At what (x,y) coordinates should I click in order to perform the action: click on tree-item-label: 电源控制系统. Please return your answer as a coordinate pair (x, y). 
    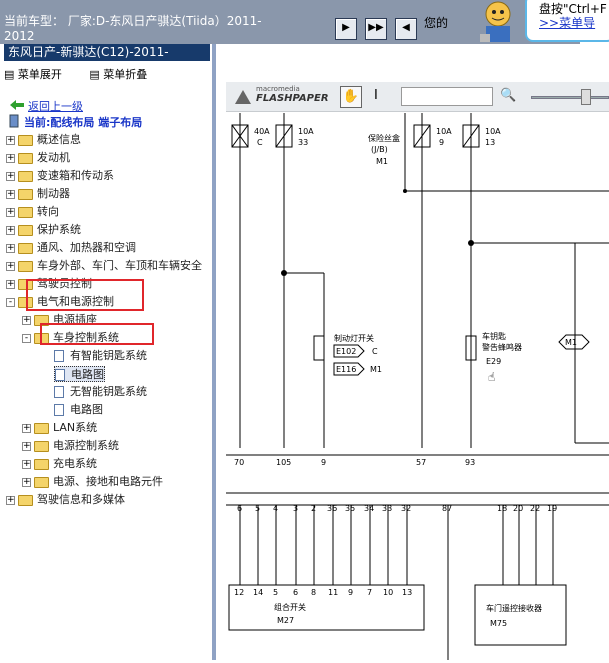
    Looking at the image, I should click on (86, 445).